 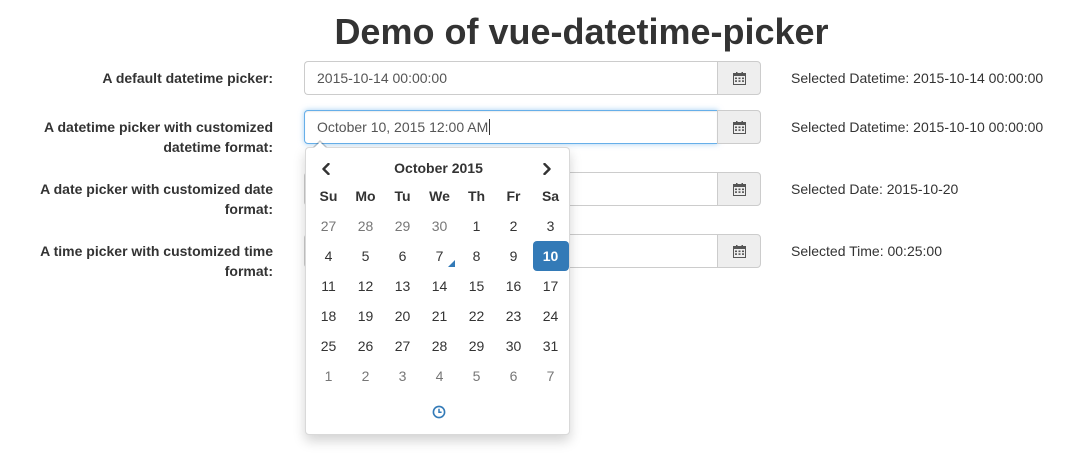 What do you see at coordinates (511, 127) in the screenshot?
I see `custom-datetime-input: October 10, 2015 12:00 AM` at bounding box center [511, 127].